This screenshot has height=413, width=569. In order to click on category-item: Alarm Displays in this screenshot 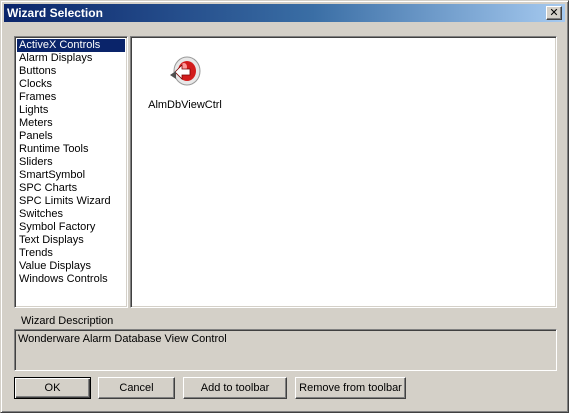, I will do `click(71, 58)`.